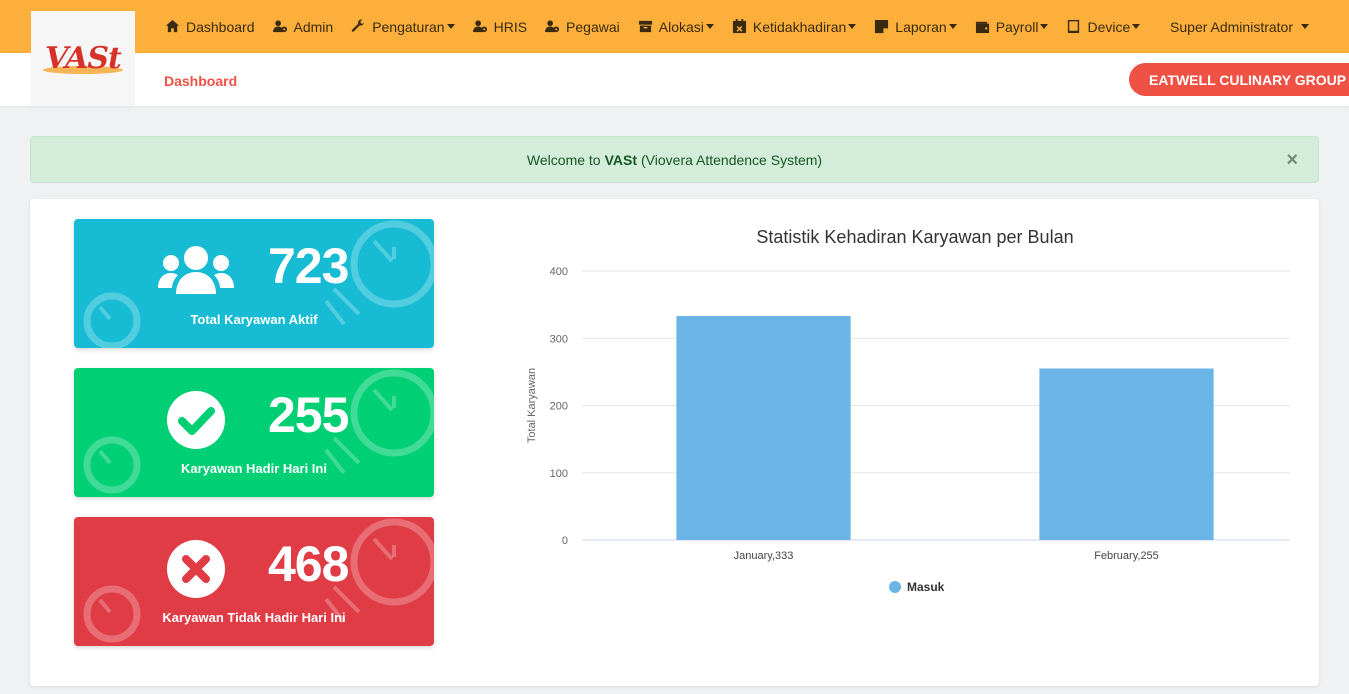 This screenshot has width=1349, height=694. Describe the element at coordinates (196, 271) in the screenshot. I see `users-icon` at that location.